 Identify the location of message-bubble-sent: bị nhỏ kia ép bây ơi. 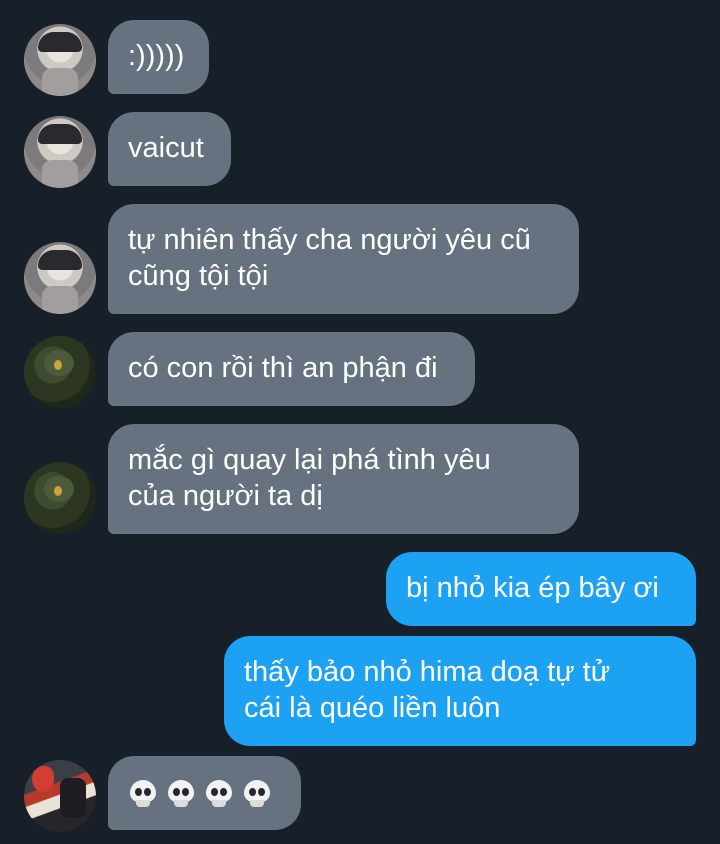
(541, 589).